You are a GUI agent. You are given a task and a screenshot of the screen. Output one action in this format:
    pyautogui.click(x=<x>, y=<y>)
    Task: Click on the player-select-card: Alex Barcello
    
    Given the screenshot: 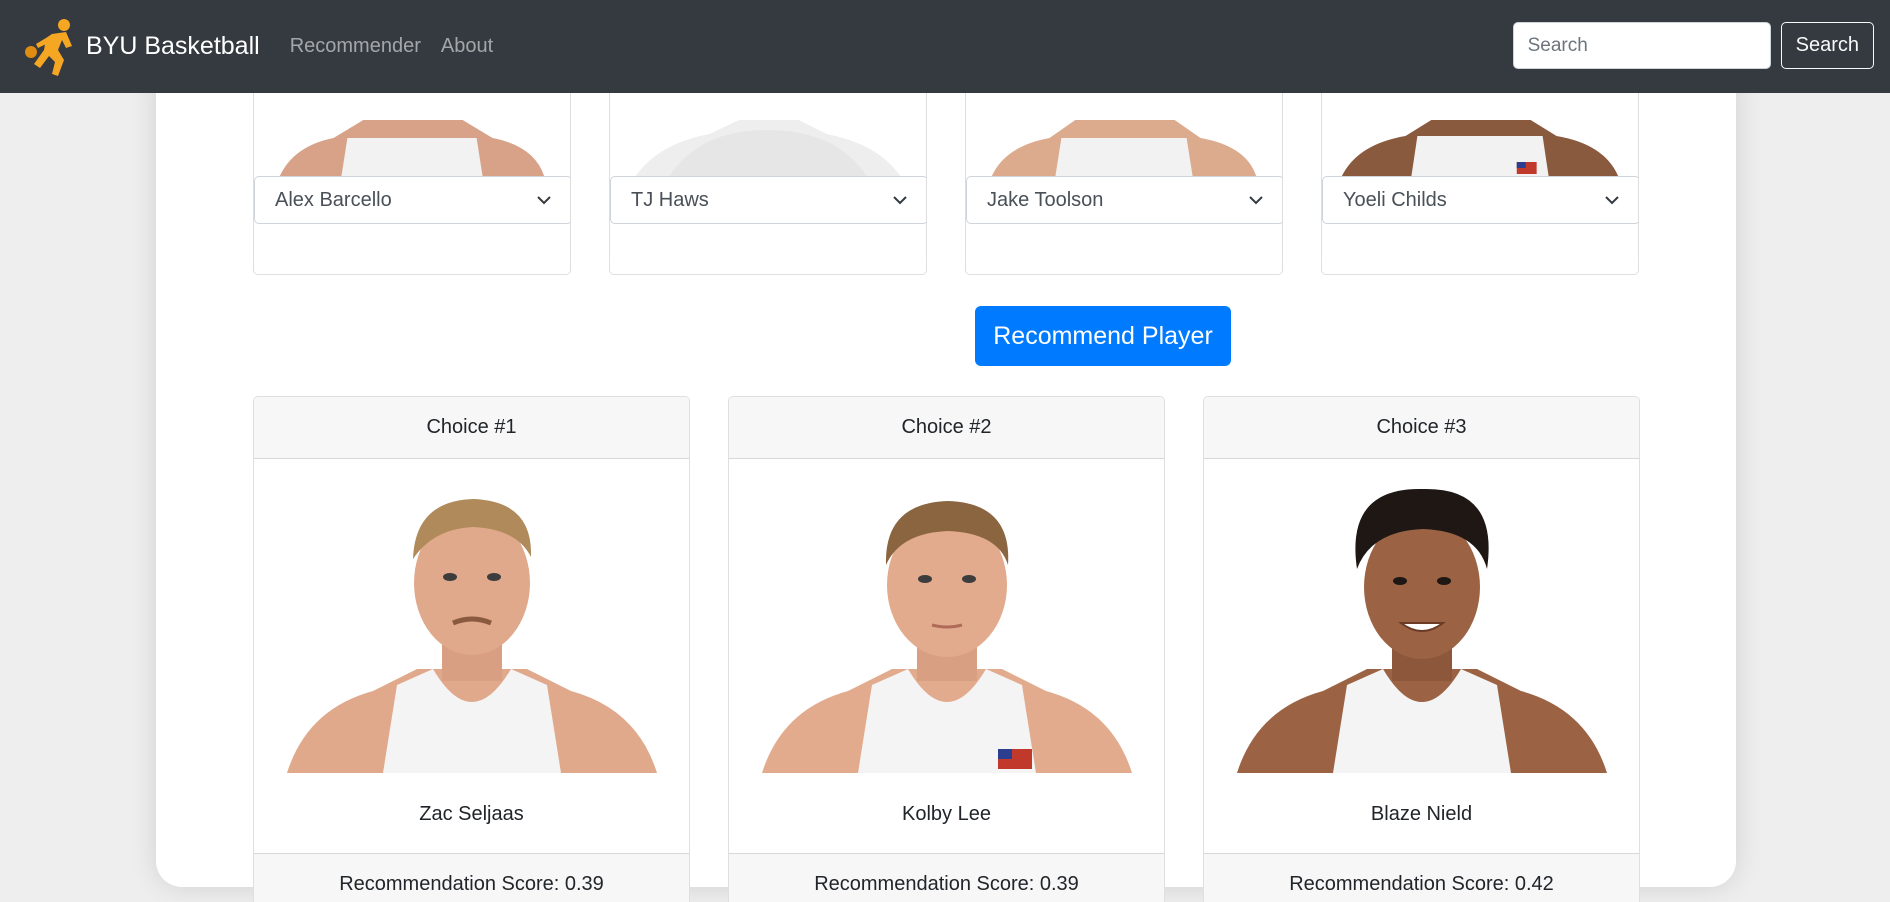 What is the action you would take?
    pyautogui.click(x=412, y=182)
    